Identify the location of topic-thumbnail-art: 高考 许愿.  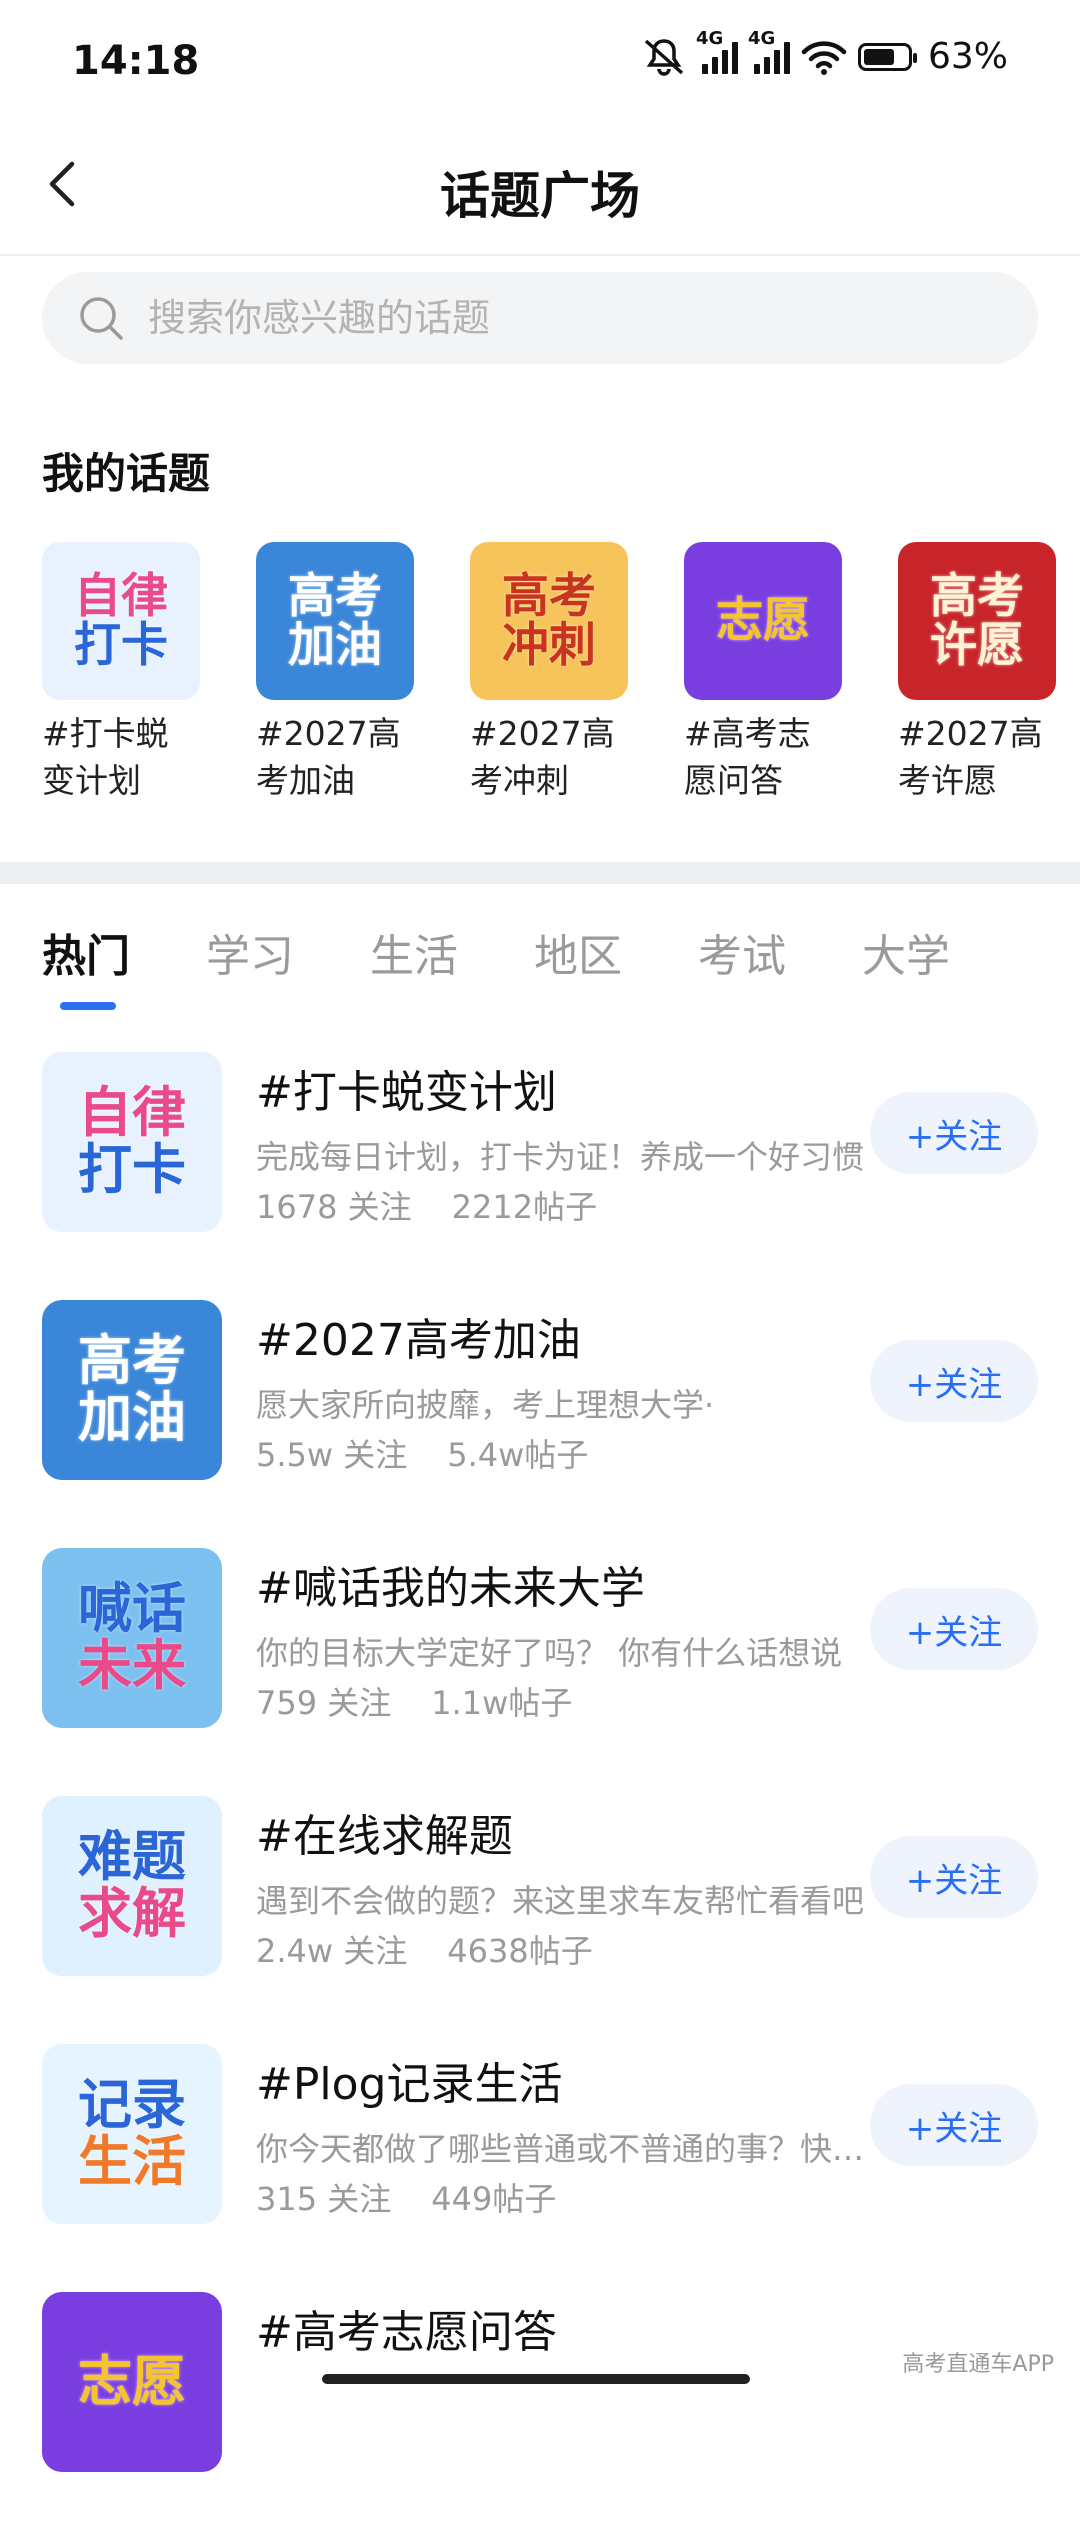
(977, 621).